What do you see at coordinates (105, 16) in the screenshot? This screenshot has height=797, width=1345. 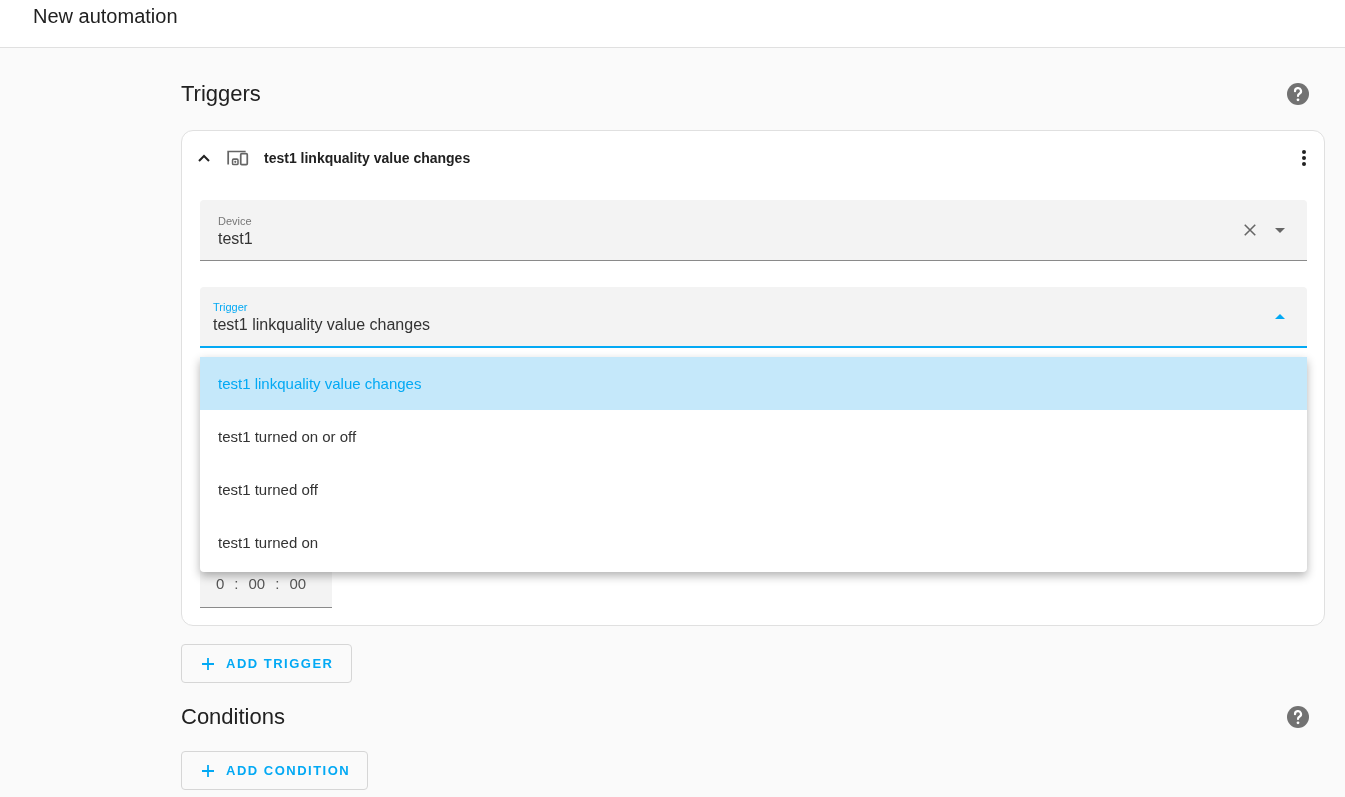 I see `page-title: New automation` at bounding box center [105, 16].